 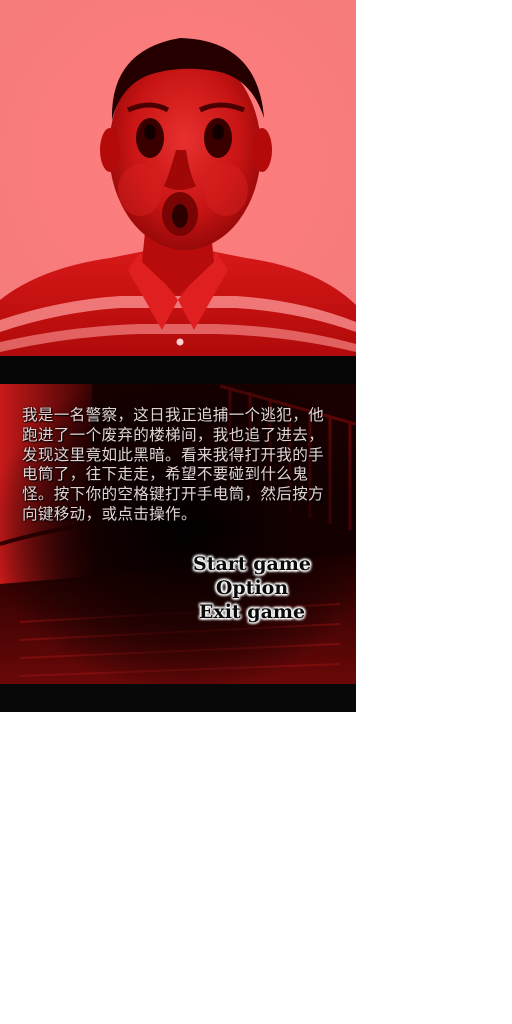 What do you see at coordinates (178, 370) in the screenshot?
I see `letterbox-top` at bounding box center [178, 370].